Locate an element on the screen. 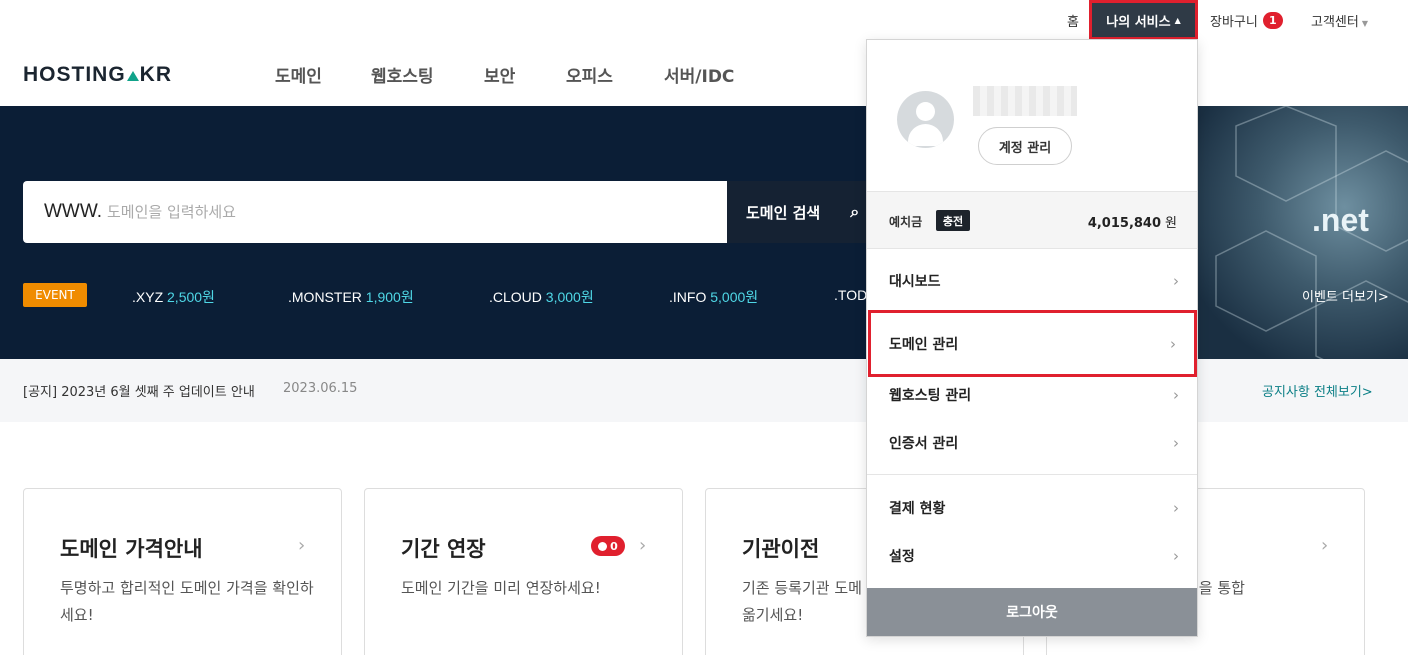  event-more-link: 이벤트 더보기> is located at coordinates (1345, 295).